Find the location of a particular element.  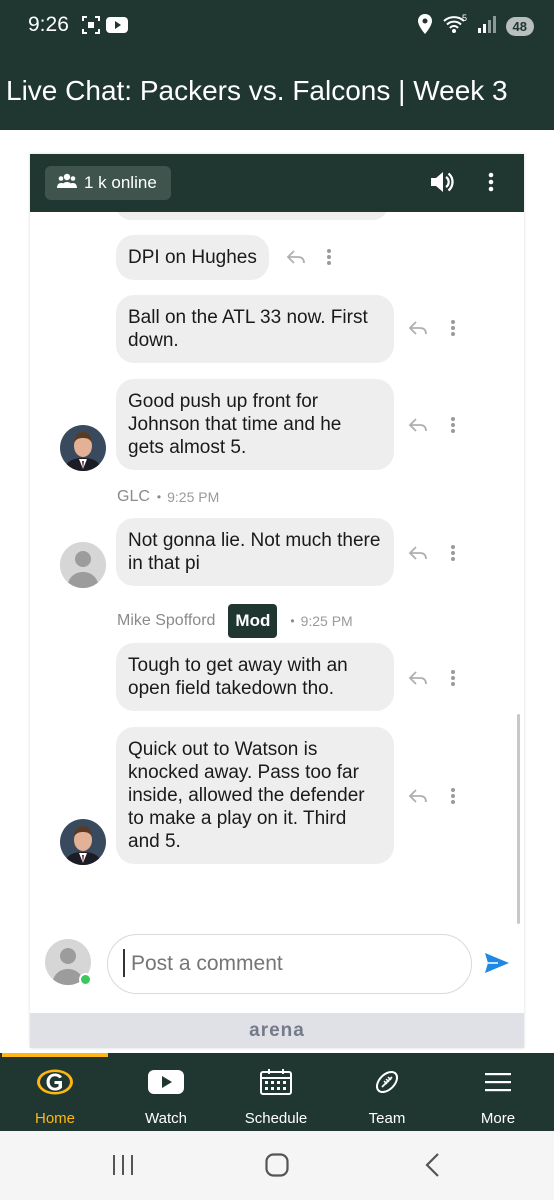

nav-item-watch: Watch is located at coordinates (166, 1092).